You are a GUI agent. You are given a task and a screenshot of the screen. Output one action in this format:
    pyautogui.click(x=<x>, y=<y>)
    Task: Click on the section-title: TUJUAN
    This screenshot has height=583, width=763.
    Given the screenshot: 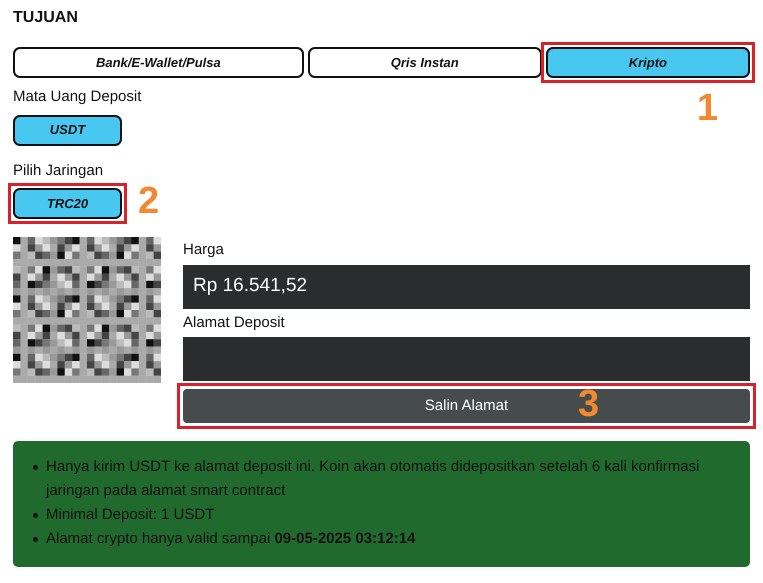 What is the action you would take?
    pyautogui.click(x=46, y=18)
    